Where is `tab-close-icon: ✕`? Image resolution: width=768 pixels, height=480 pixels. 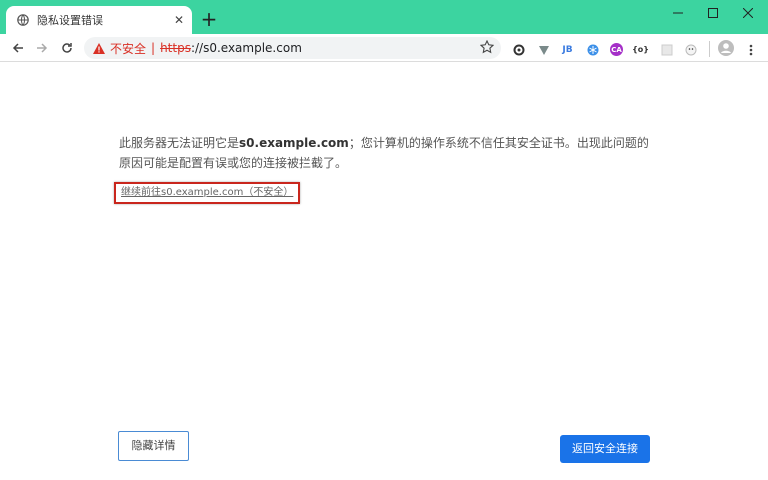 tab-close-icon: ✕ is located at coordinates (179, 20).